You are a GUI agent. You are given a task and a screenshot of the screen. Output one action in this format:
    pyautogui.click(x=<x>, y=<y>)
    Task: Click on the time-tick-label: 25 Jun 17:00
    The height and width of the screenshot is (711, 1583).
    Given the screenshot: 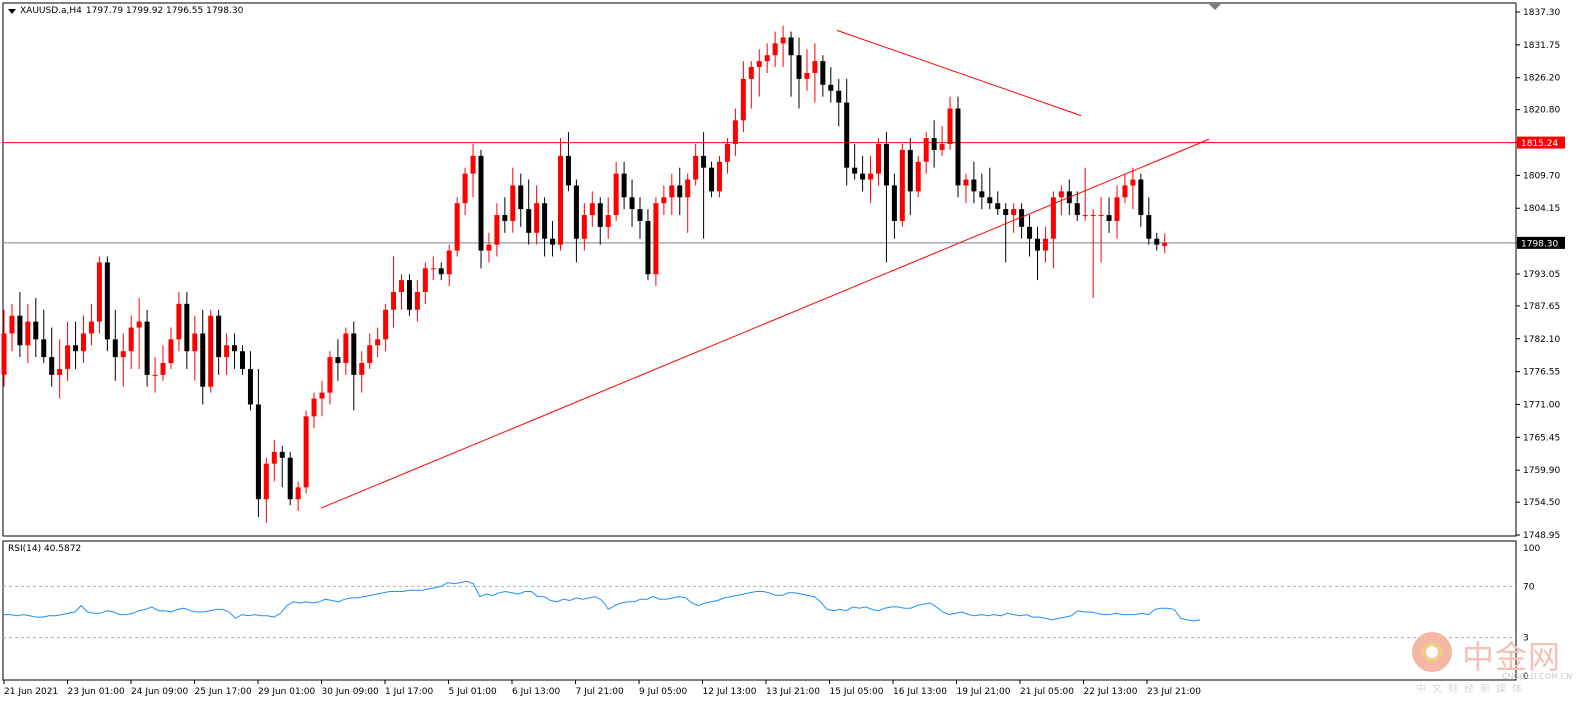 What is the action you would take?
    pyautogui.click(x=223, y=692)
    